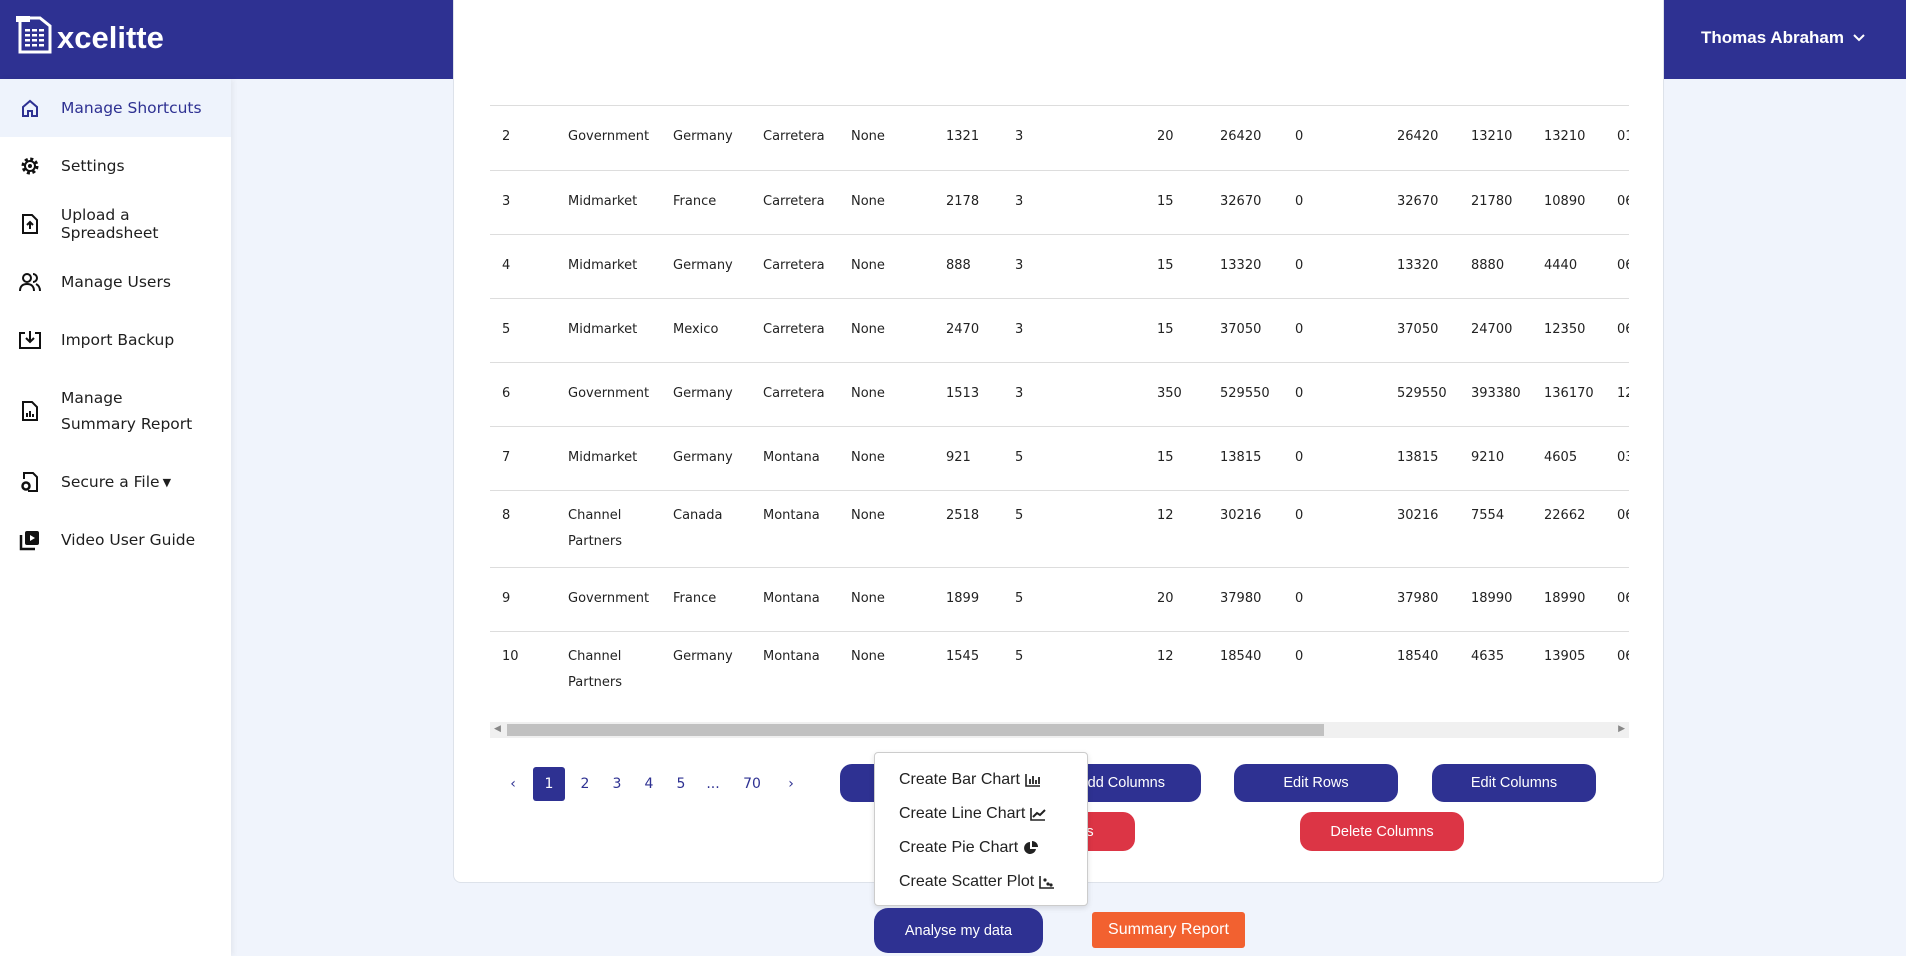 The image size is (1906, 956). I want to click on table-cell: 20, so click(1188, 138).